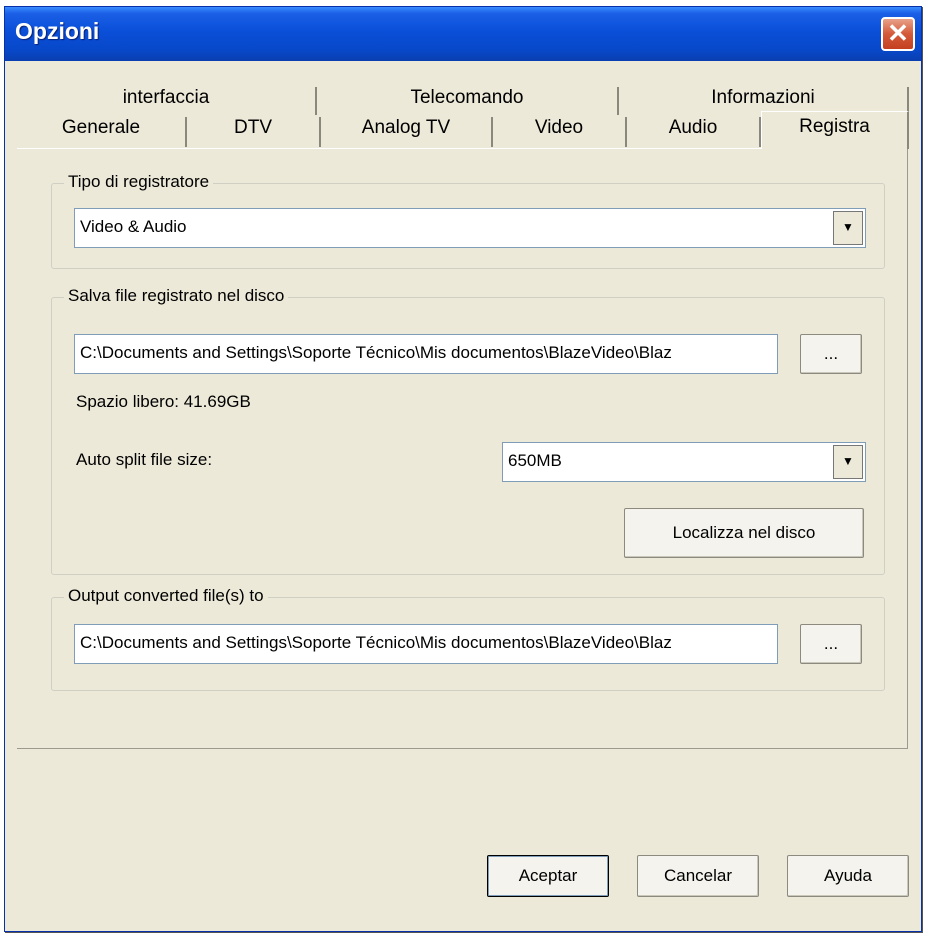 This screenshot has width=931, height=939. I want to click on tab-analog-tv: Analog TV, so click(407, 132).